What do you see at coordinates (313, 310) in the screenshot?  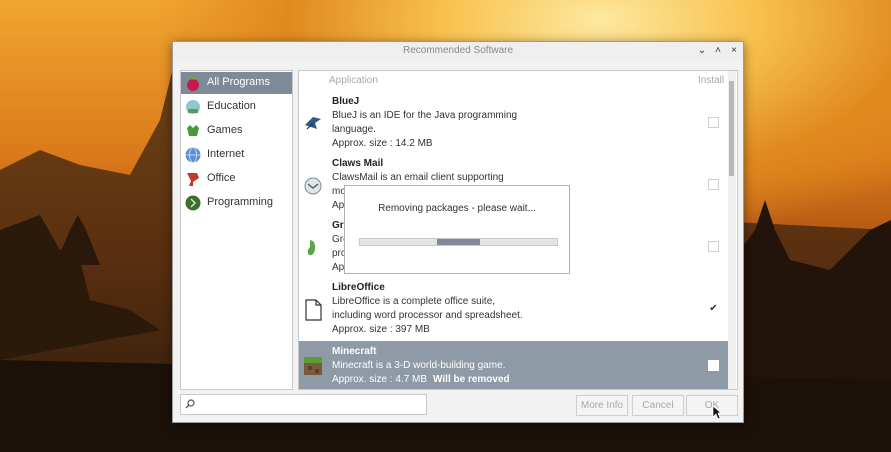 I see `libreoffice-icon` at bounding box center [313, 310].